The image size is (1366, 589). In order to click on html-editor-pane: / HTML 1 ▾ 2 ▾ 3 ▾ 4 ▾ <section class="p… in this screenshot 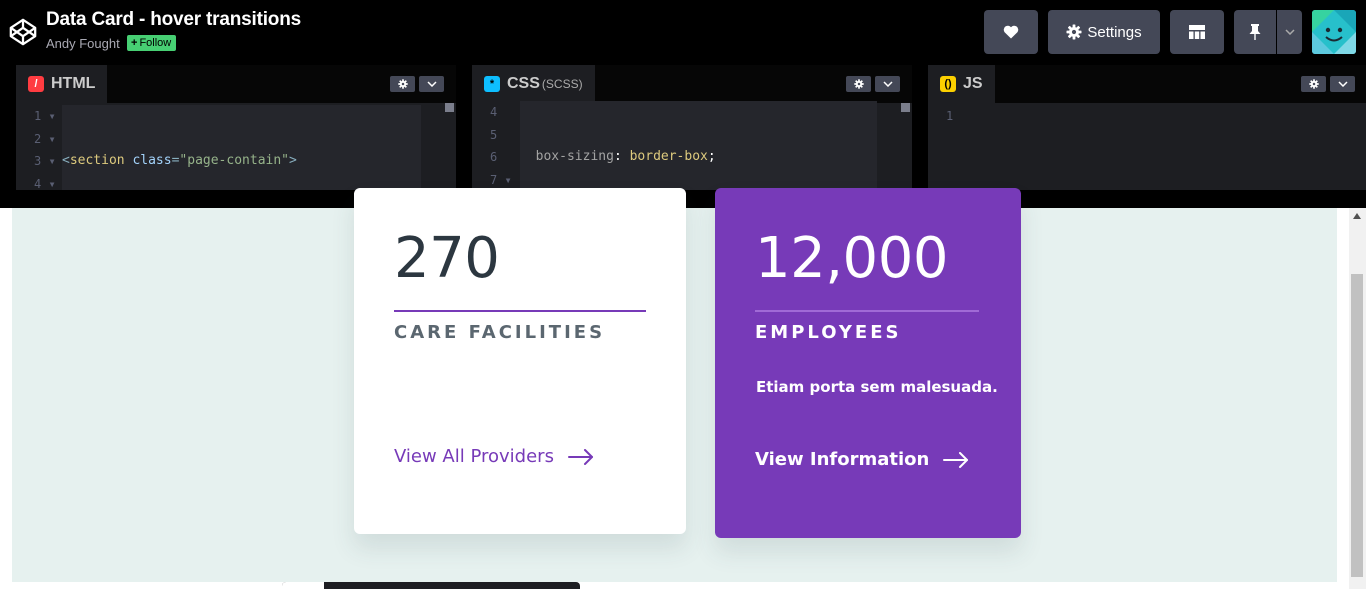, I will do `click(236, 127)`.